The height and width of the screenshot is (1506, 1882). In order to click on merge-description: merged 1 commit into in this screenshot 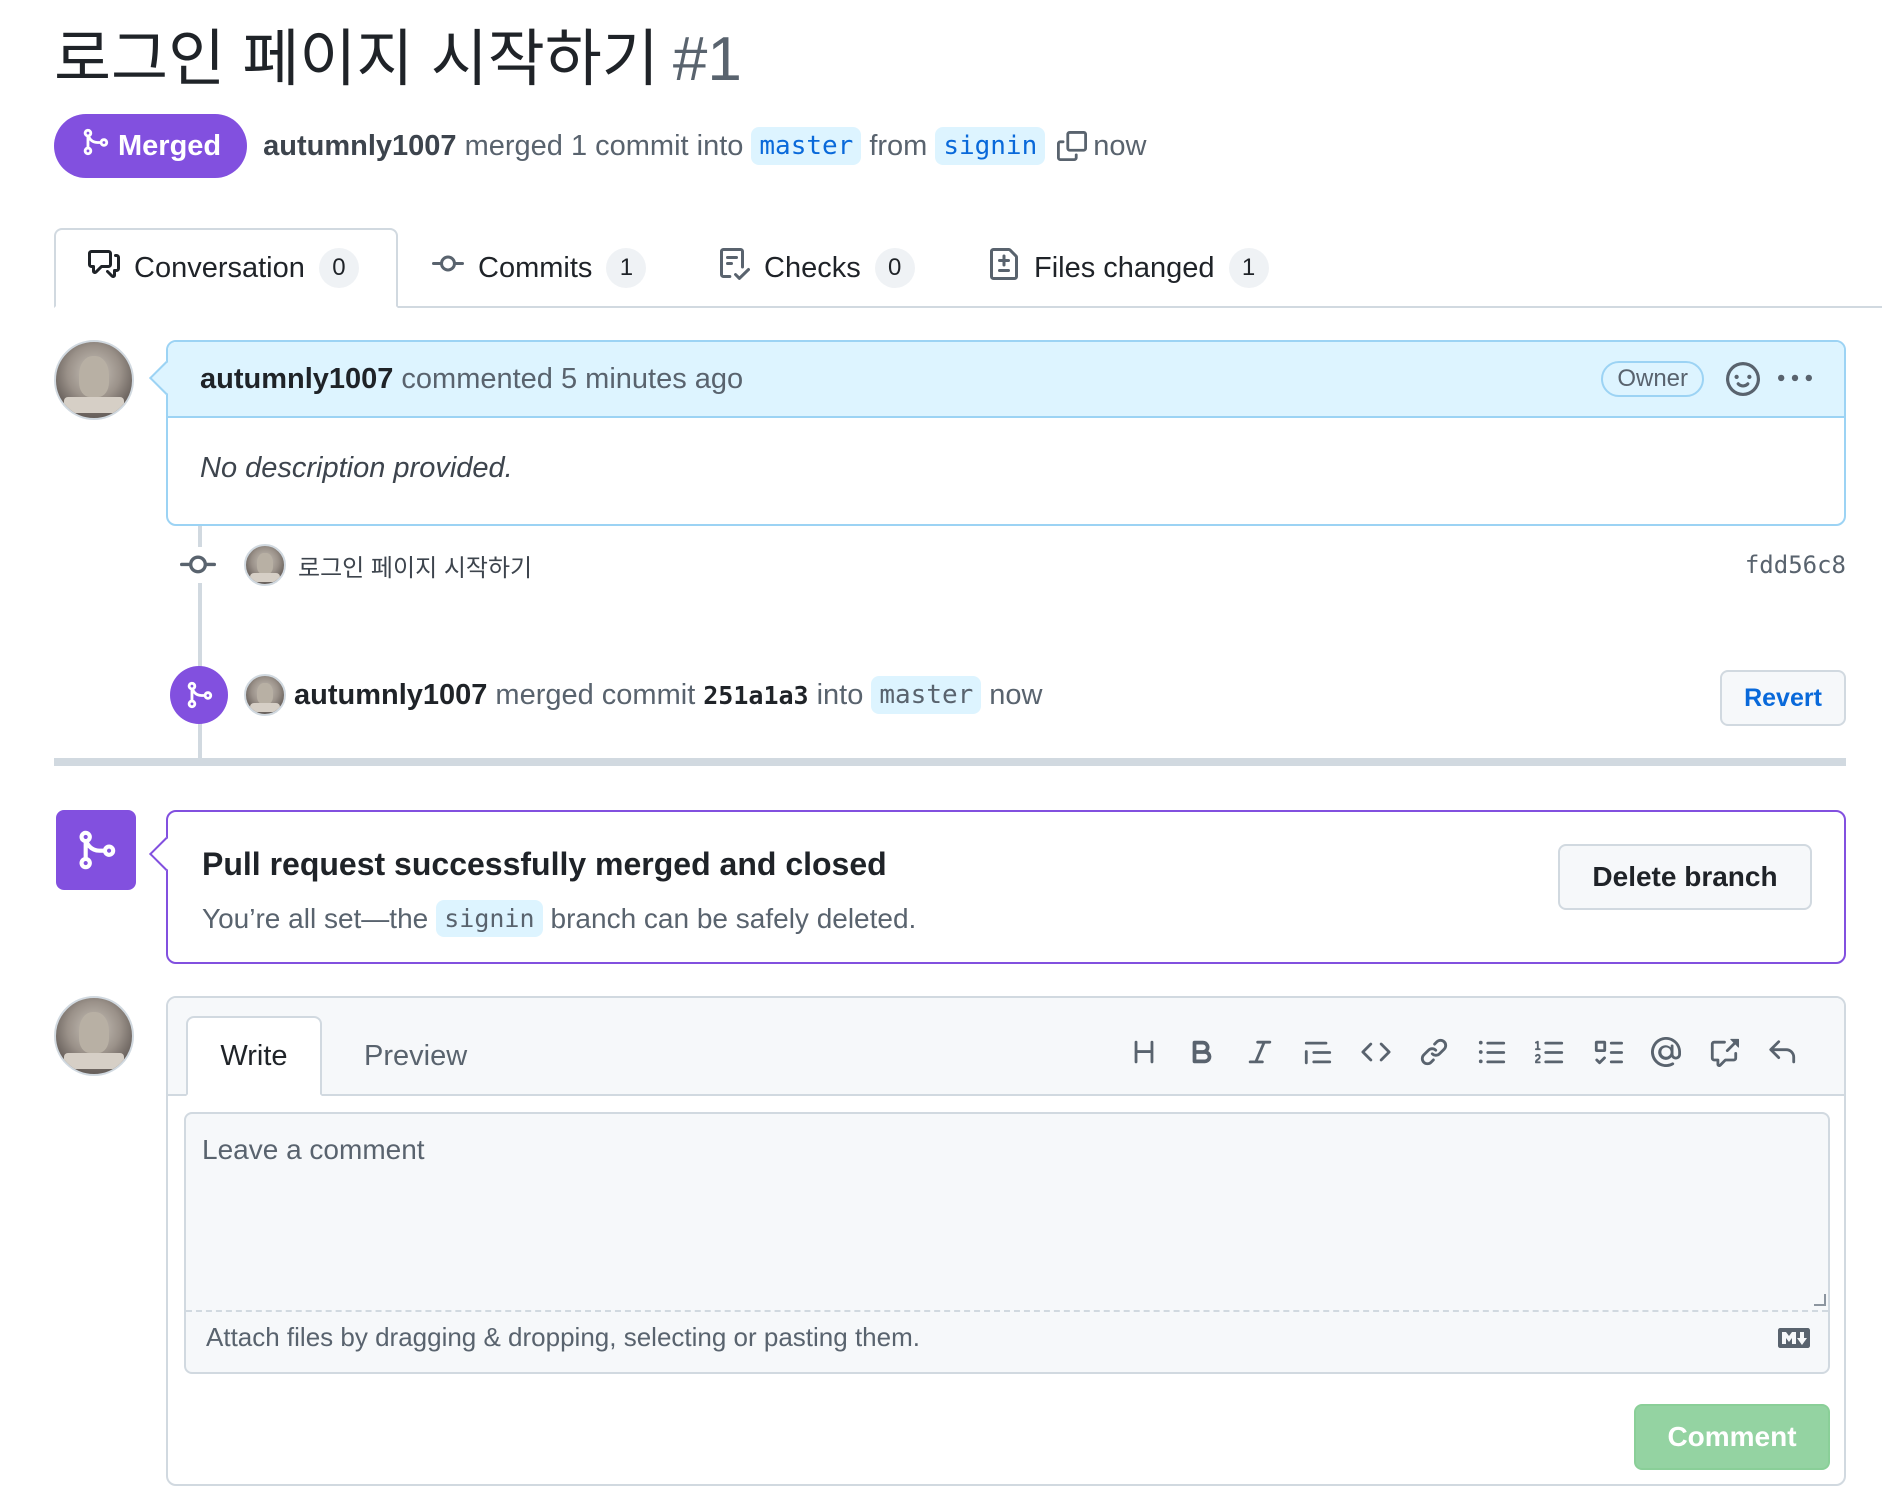, I will do `click(604, 145)`.